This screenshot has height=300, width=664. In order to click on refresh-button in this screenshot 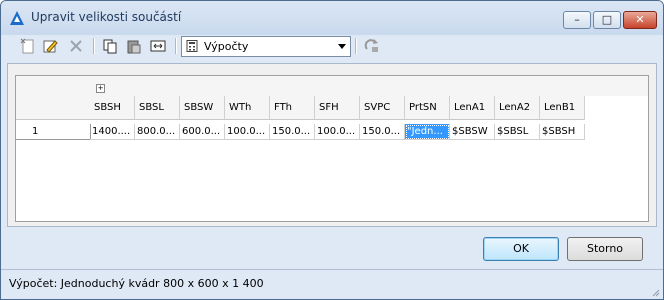, I will do `click(372, 46)`.